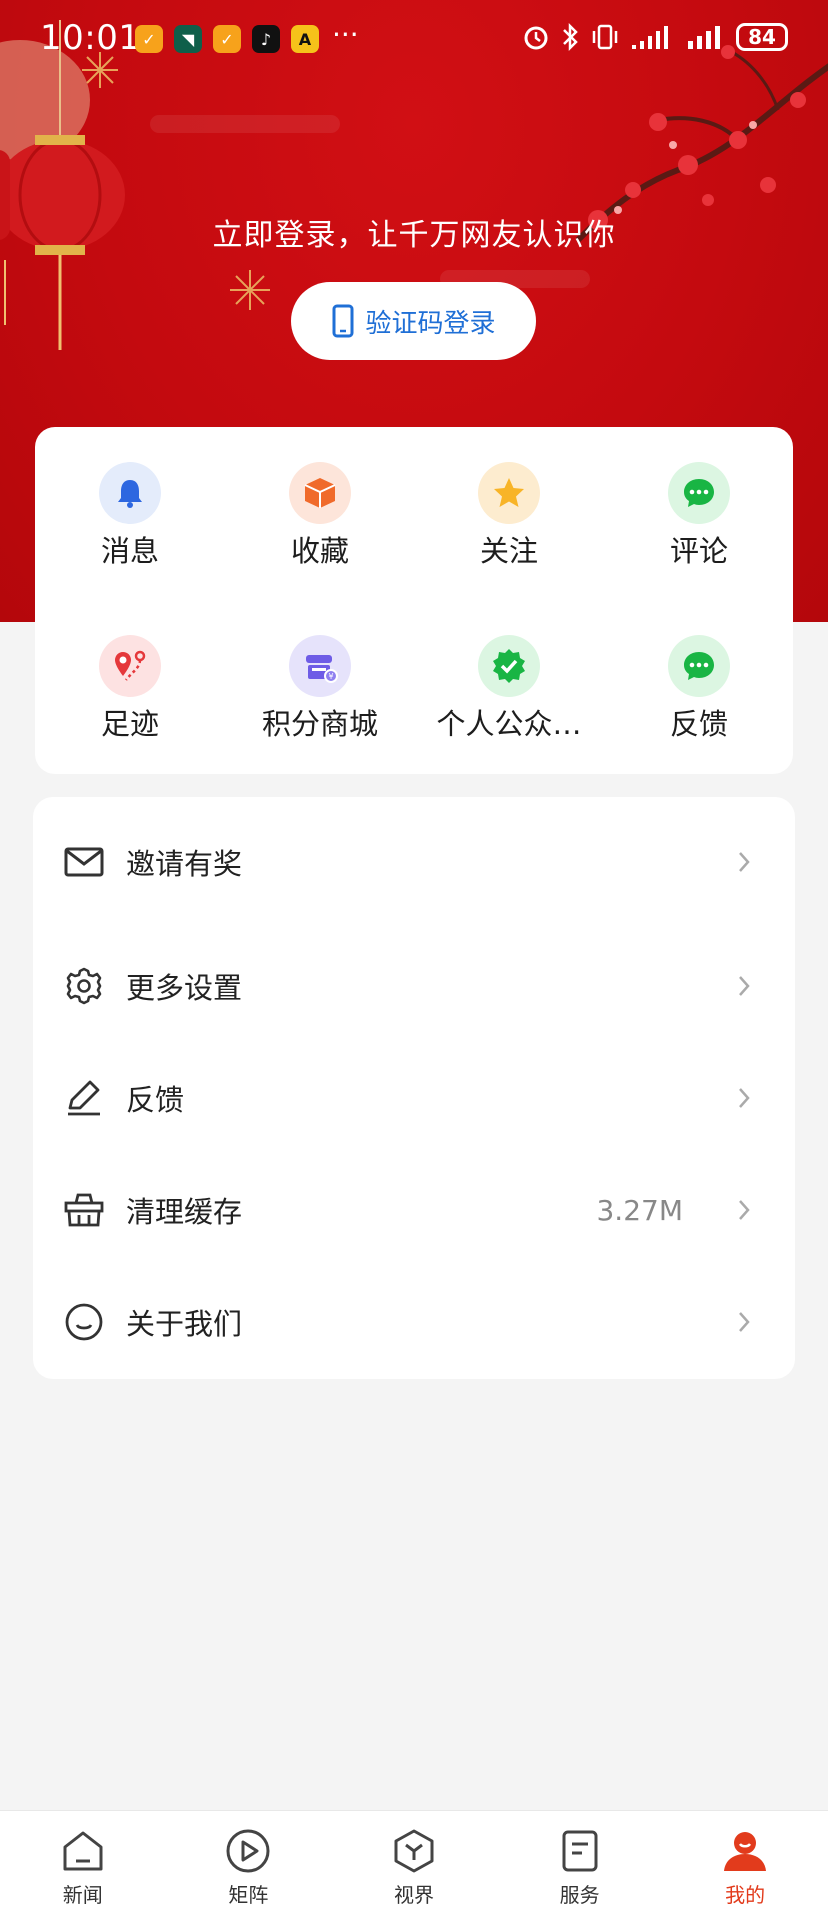 The height and width of the screenshot is (1921, 828). Describe the element at coordinates (130, 527) in the screenshot. I see `quick-action-messages: 消息` at that location.